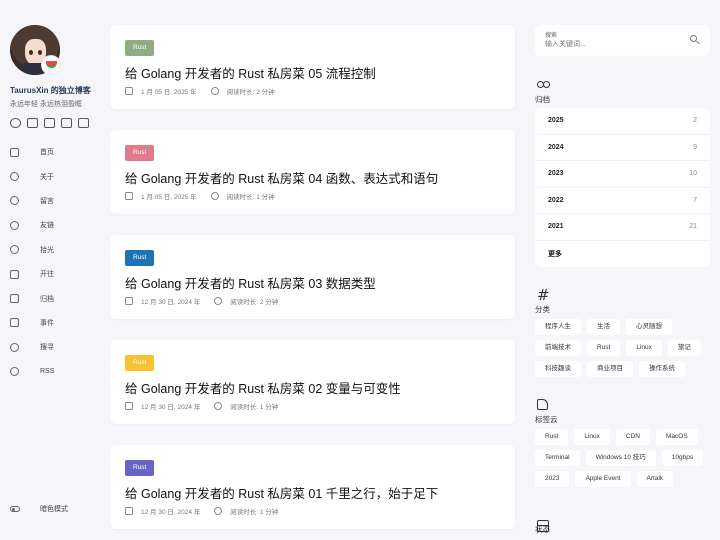 This screenshot has width=720, height=540. I want to click on camera-icon, so click(14, 250).